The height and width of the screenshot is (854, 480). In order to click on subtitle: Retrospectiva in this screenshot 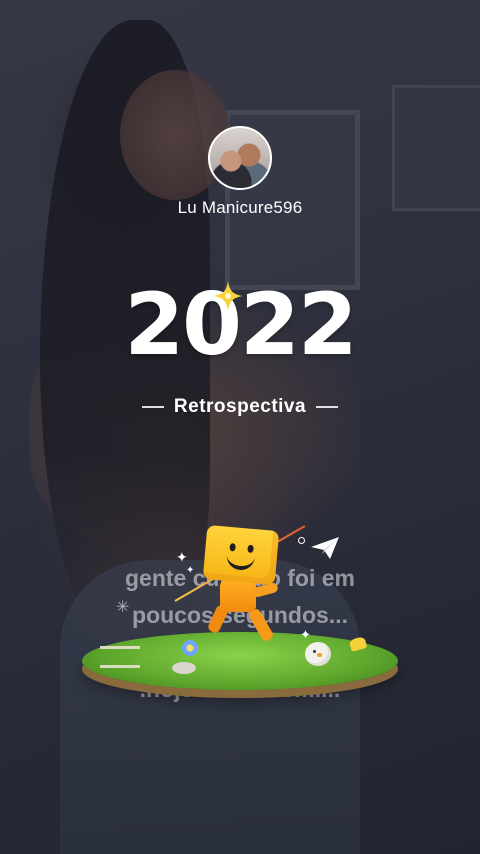, I will do `click(240, 406)`.